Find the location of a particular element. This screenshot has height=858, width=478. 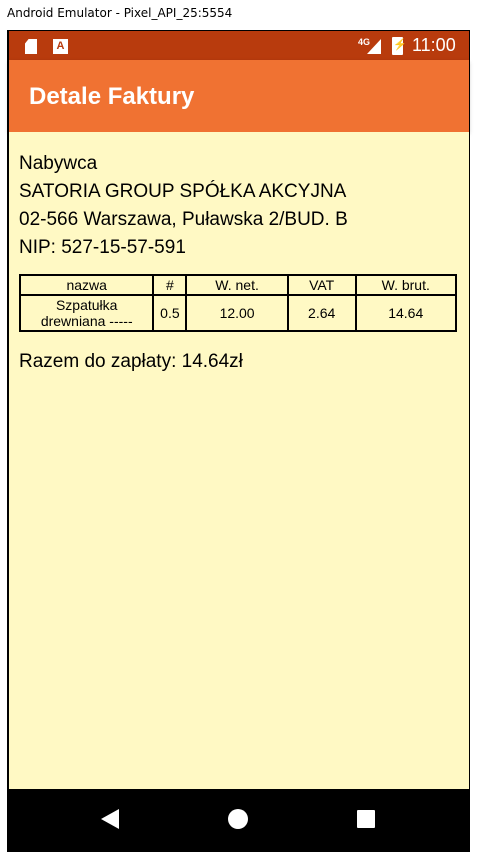

column-header-name: nazwa is located at coordinates (86, 285).